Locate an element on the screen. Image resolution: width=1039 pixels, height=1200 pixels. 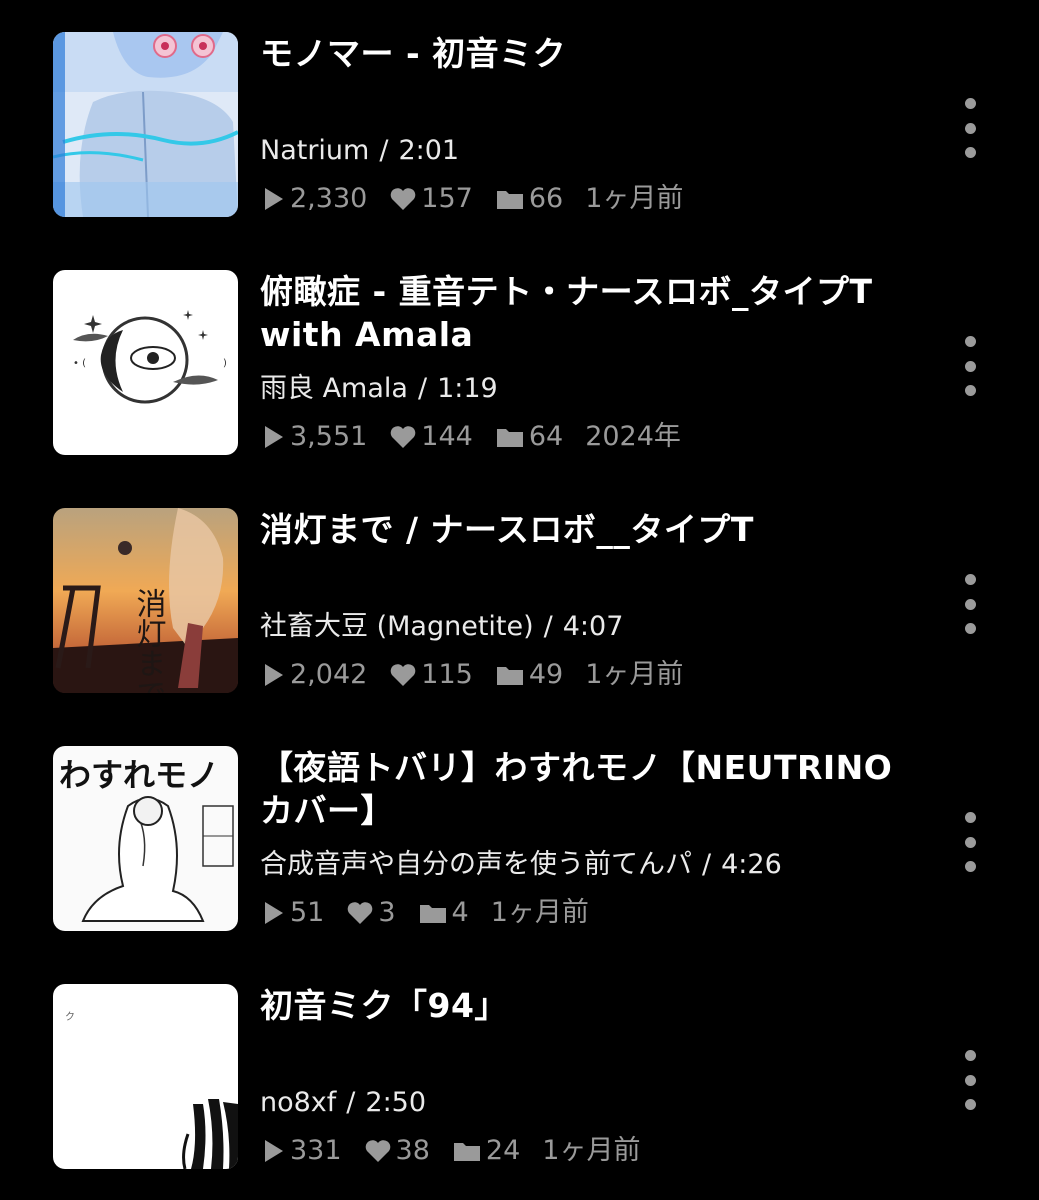
thumbnail-image is located at coordinates (145, 124).